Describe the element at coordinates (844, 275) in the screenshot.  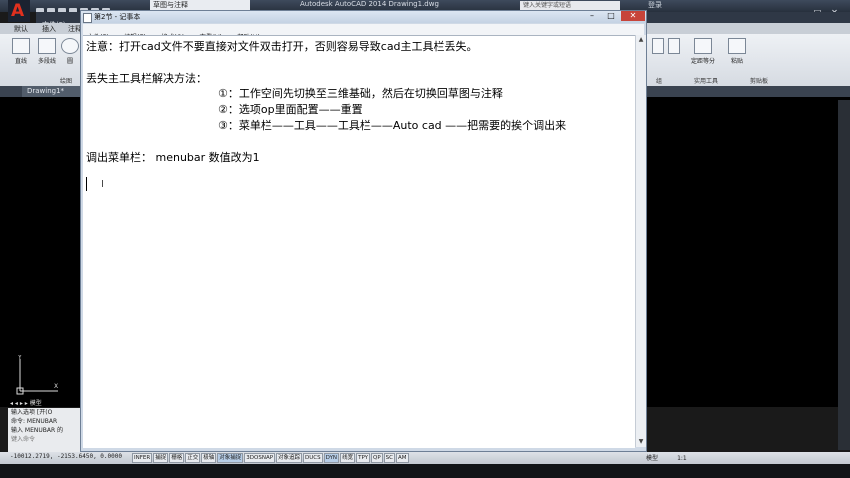
I see `canvas-scrollbar` at that location.